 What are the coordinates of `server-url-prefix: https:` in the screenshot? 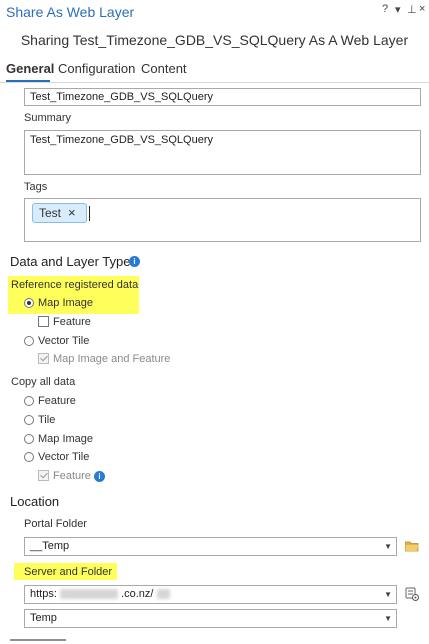 It's located at (43, 594).